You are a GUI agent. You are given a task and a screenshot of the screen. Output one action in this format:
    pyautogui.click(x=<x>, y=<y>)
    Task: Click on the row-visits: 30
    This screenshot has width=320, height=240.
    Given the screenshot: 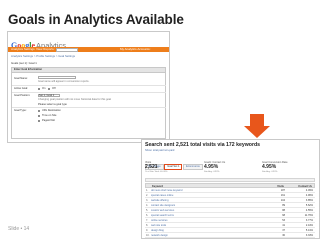 What is the action you would take?
    pyautogui.click(x=283, y=235)
    